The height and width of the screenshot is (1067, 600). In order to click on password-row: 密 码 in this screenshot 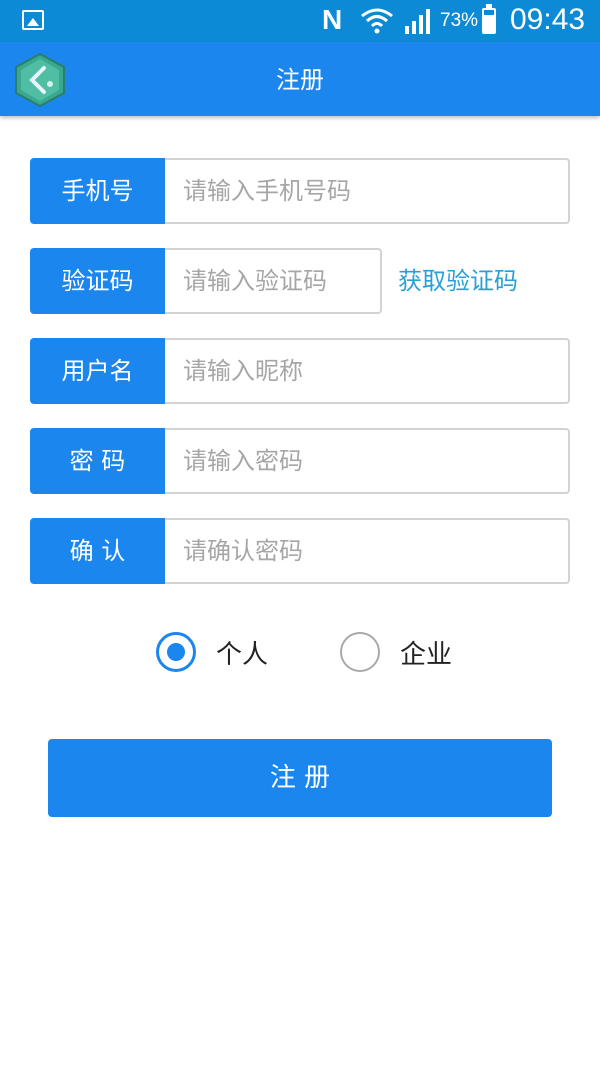, I will do `click(300, 461)`.